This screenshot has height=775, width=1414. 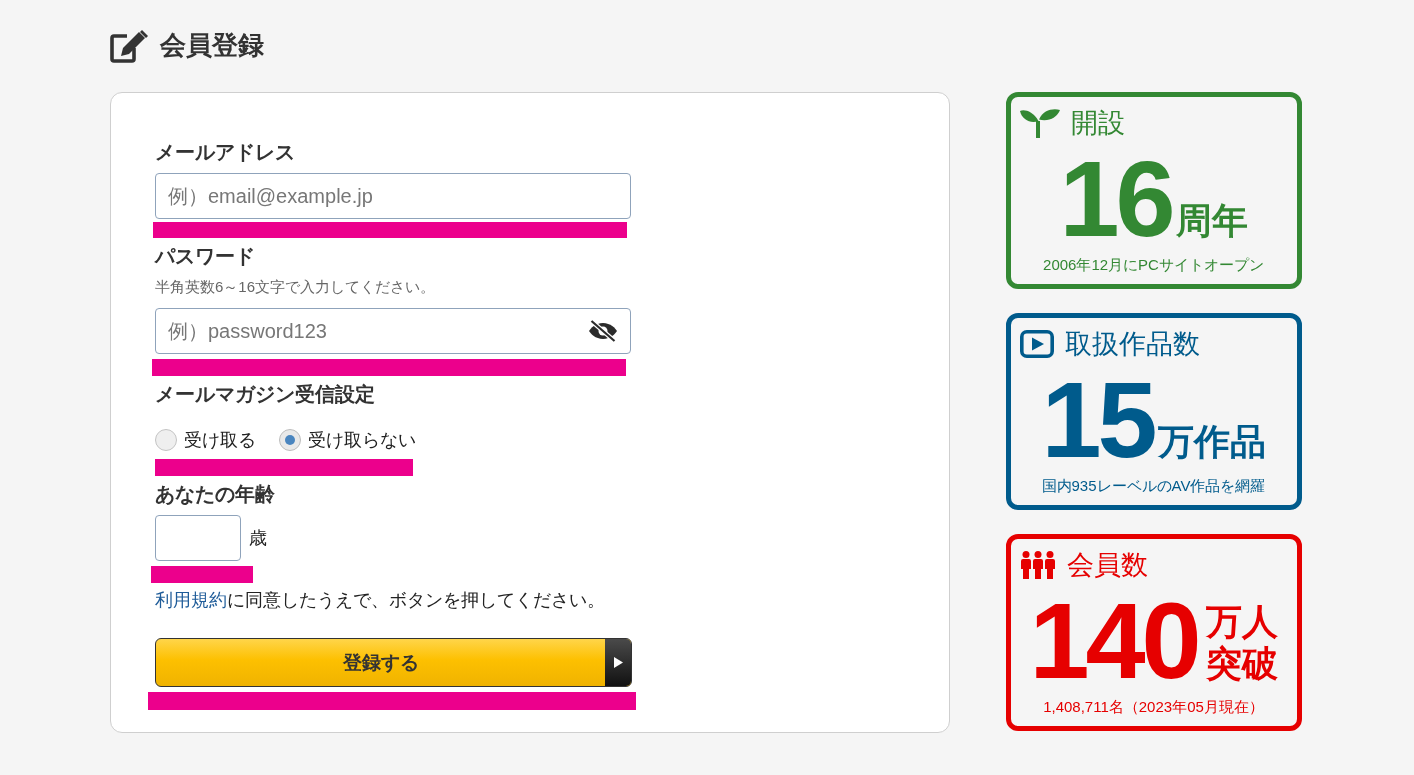 I want to click on register-button: 登録する, so click(x=393, y=662).